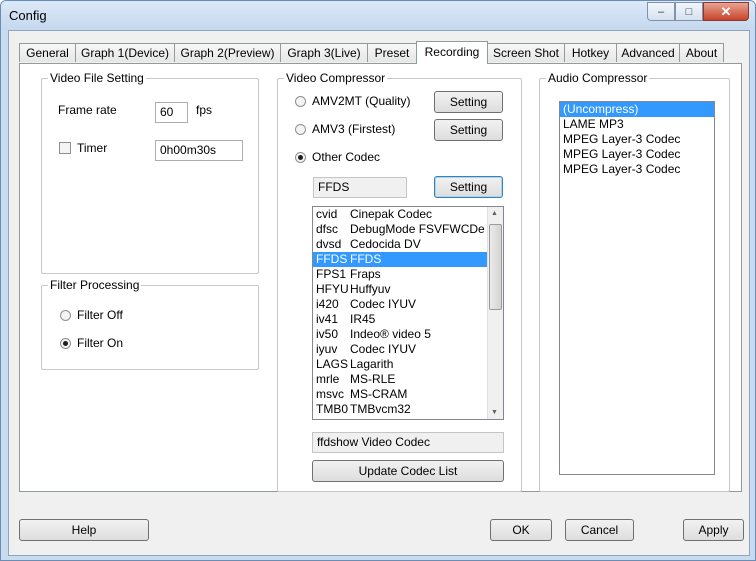  I want to click on scroll-up-icon: ▲, so click(494, 213).